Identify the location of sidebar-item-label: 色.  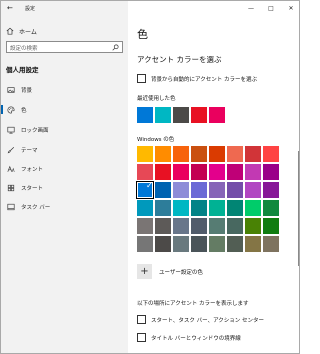
(24, 110).